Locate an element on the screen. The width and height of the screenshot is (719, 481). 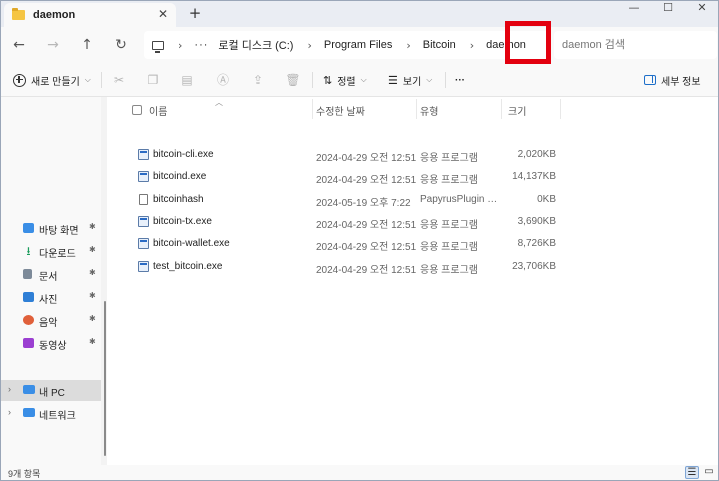
sidebar-item-downloads: ⭳ 다운로드 ✱ is located at coordinates (51, 251).